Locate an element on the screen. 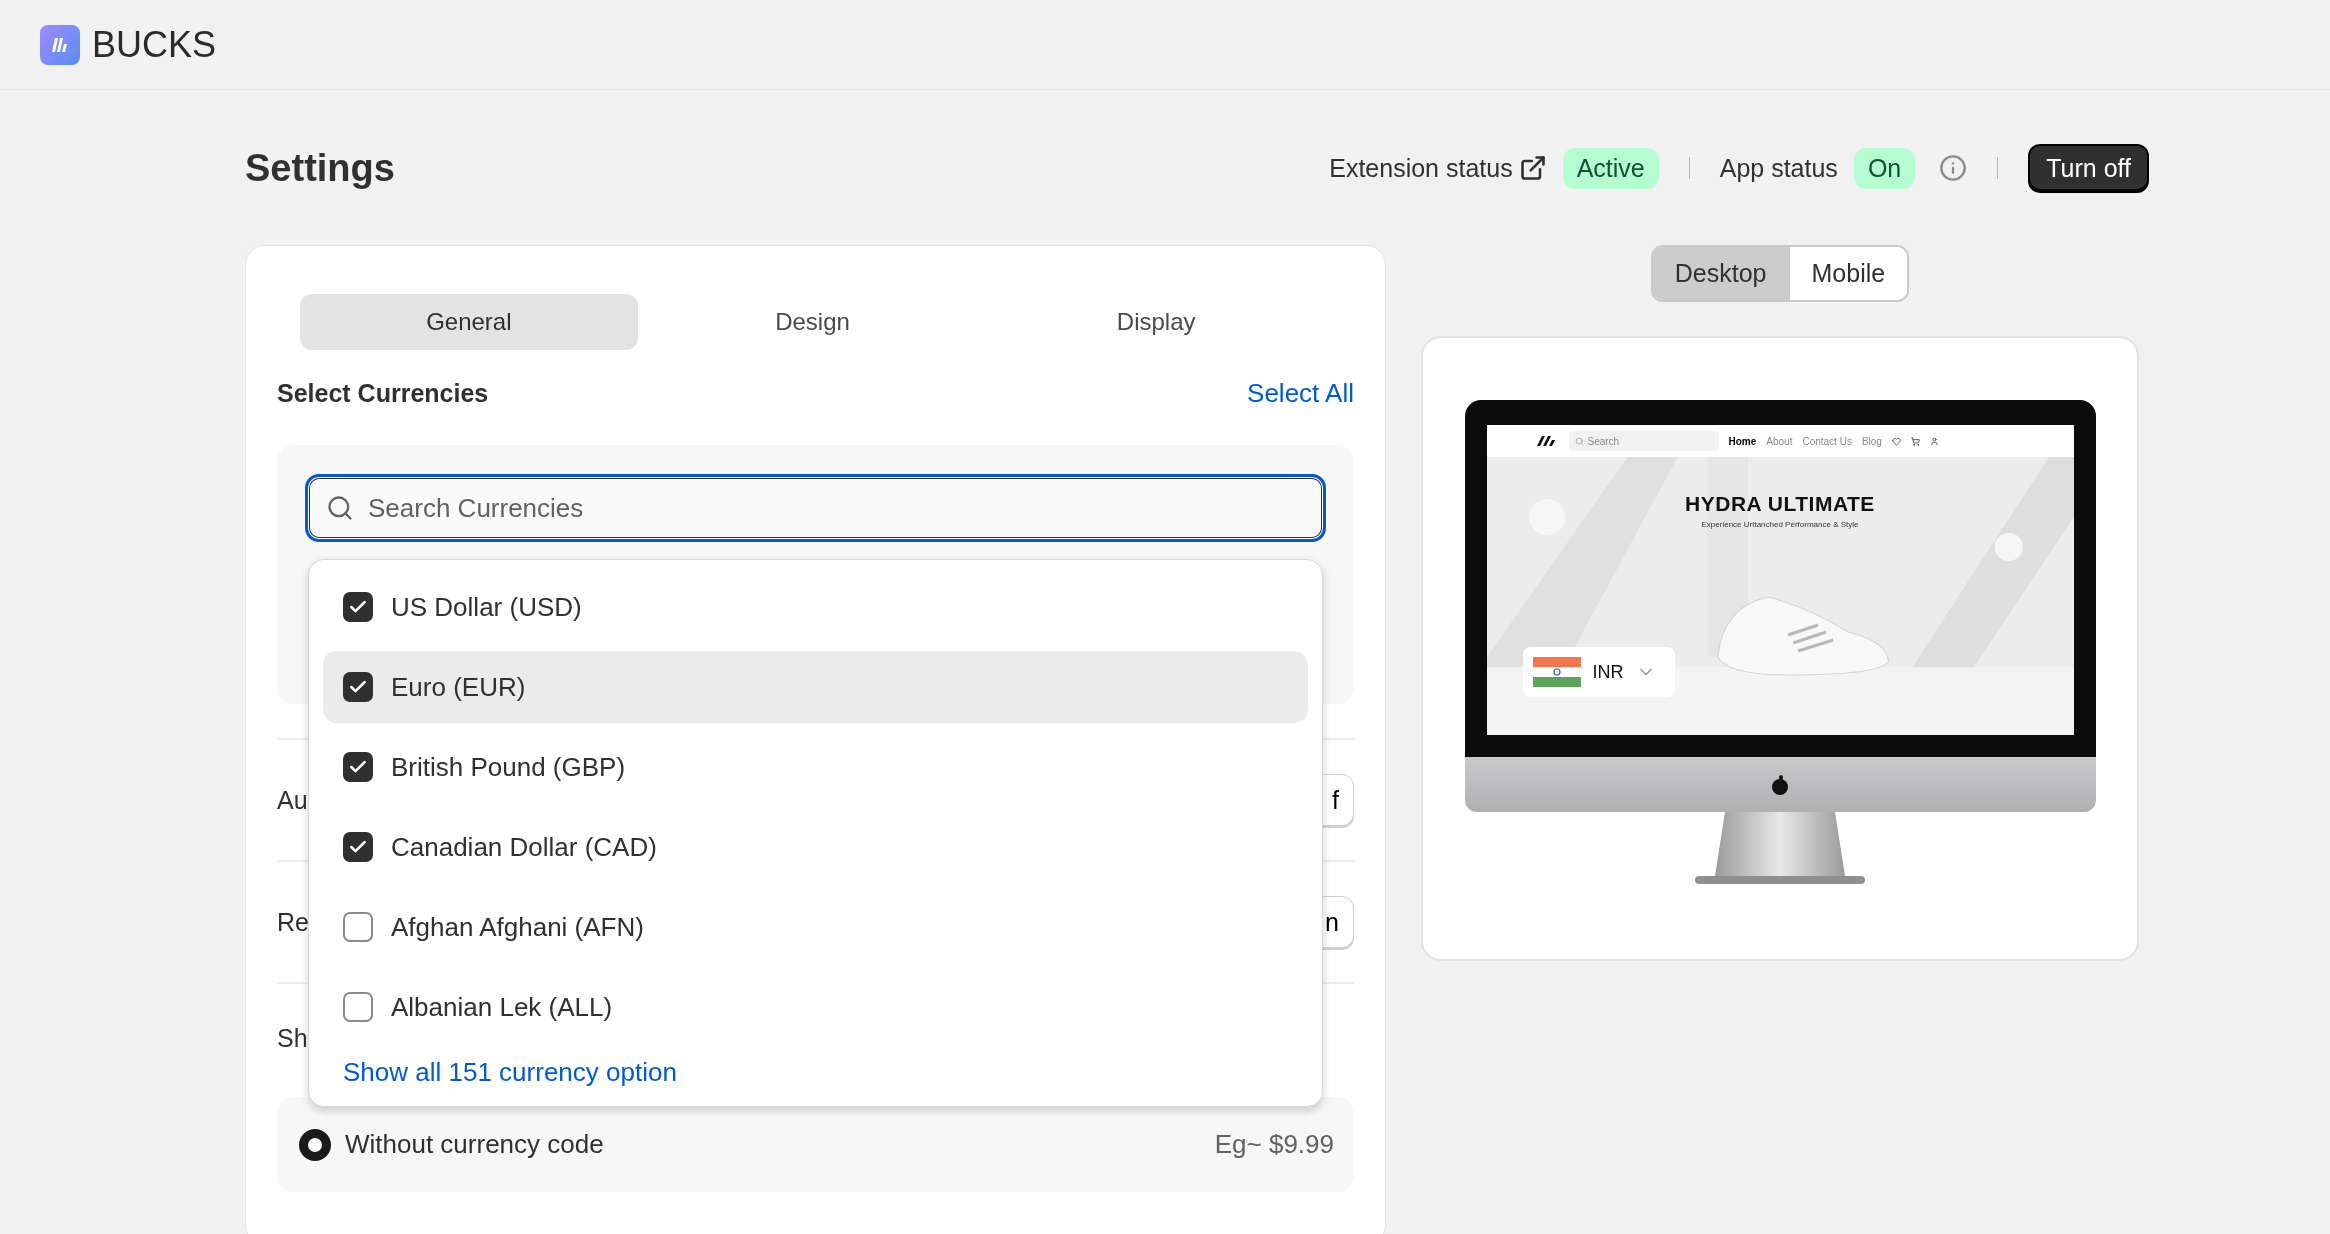  currency-option: Euro (EUR) is located at coordinates (815, 687).